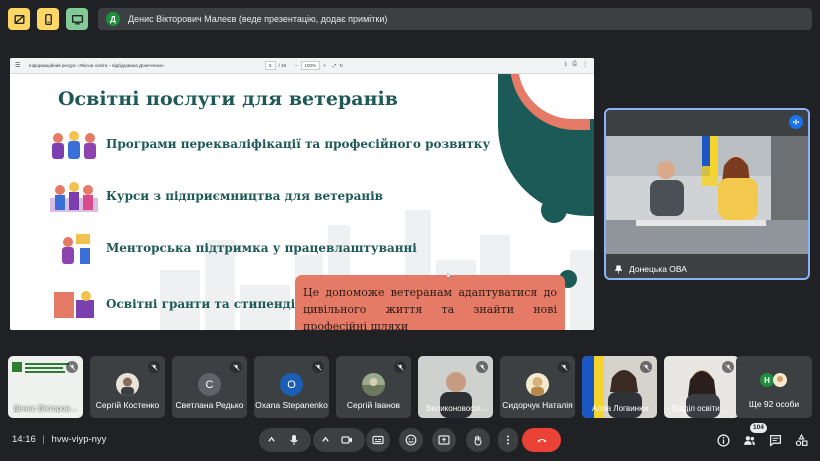 This screenshot has height=461, width=820. I want to click on active-speaker-tile: Донецька ОВА, so click(707, 194).